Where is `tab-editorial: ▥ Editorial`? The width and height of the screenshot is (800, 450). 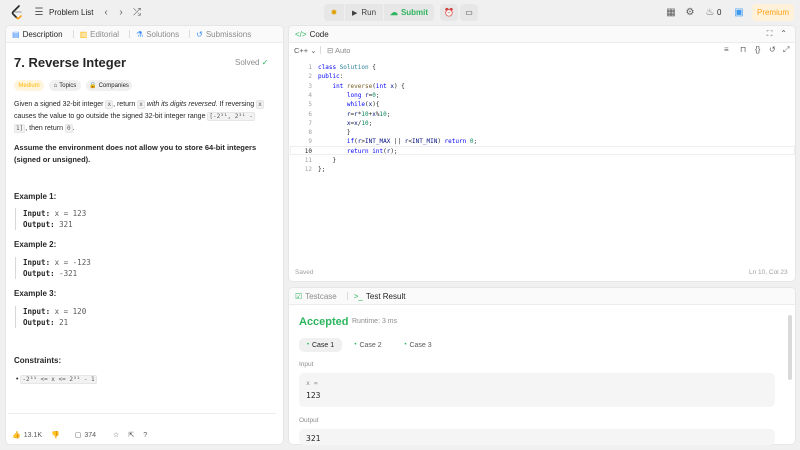
tab-editorial: ▥ Editorial is located at coordinates (99, 34).